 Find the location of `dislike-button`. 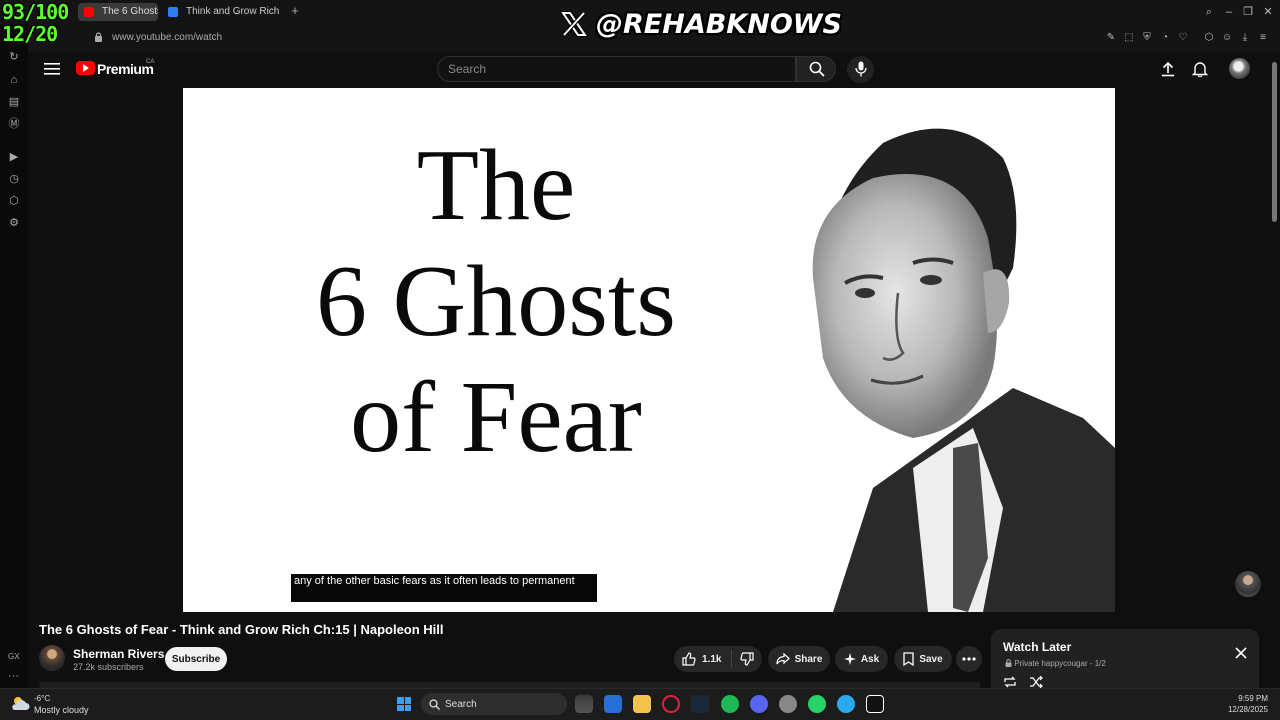

dislike-button is located at coordinates (746, 659).